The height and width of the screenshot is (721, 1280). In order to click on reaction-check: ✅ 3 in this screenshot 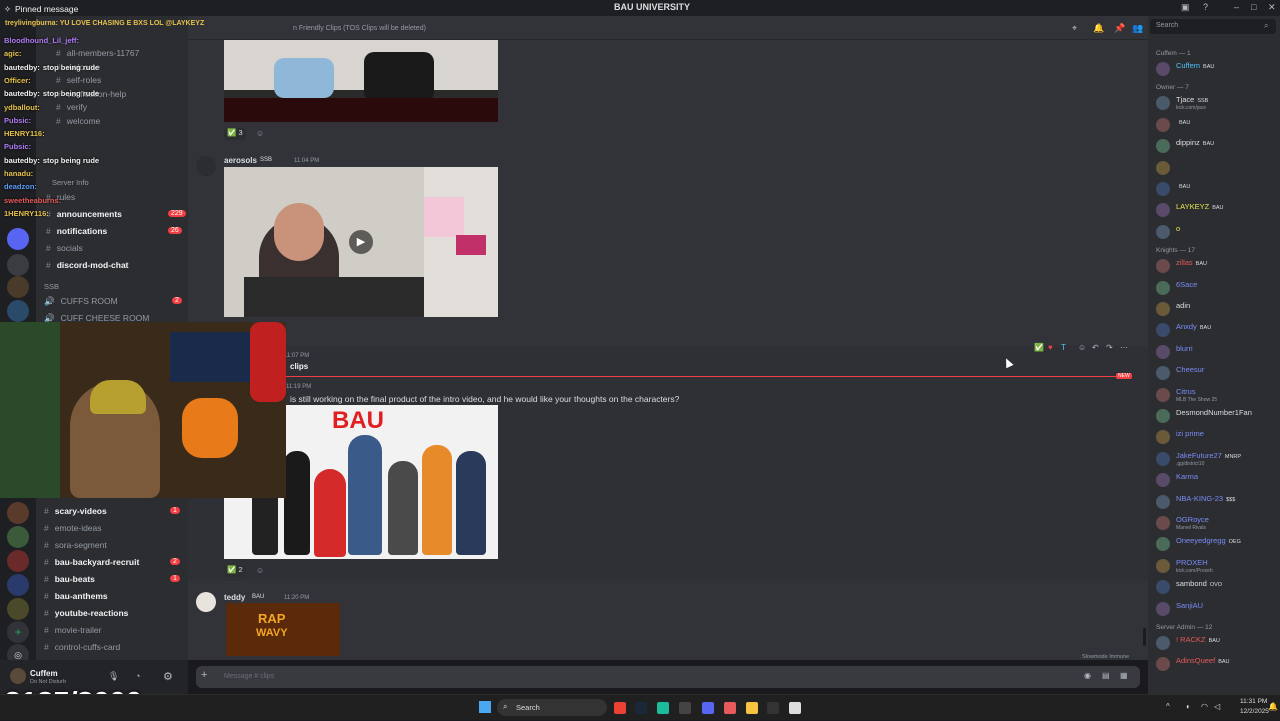, I will do `click(235, 134)`.